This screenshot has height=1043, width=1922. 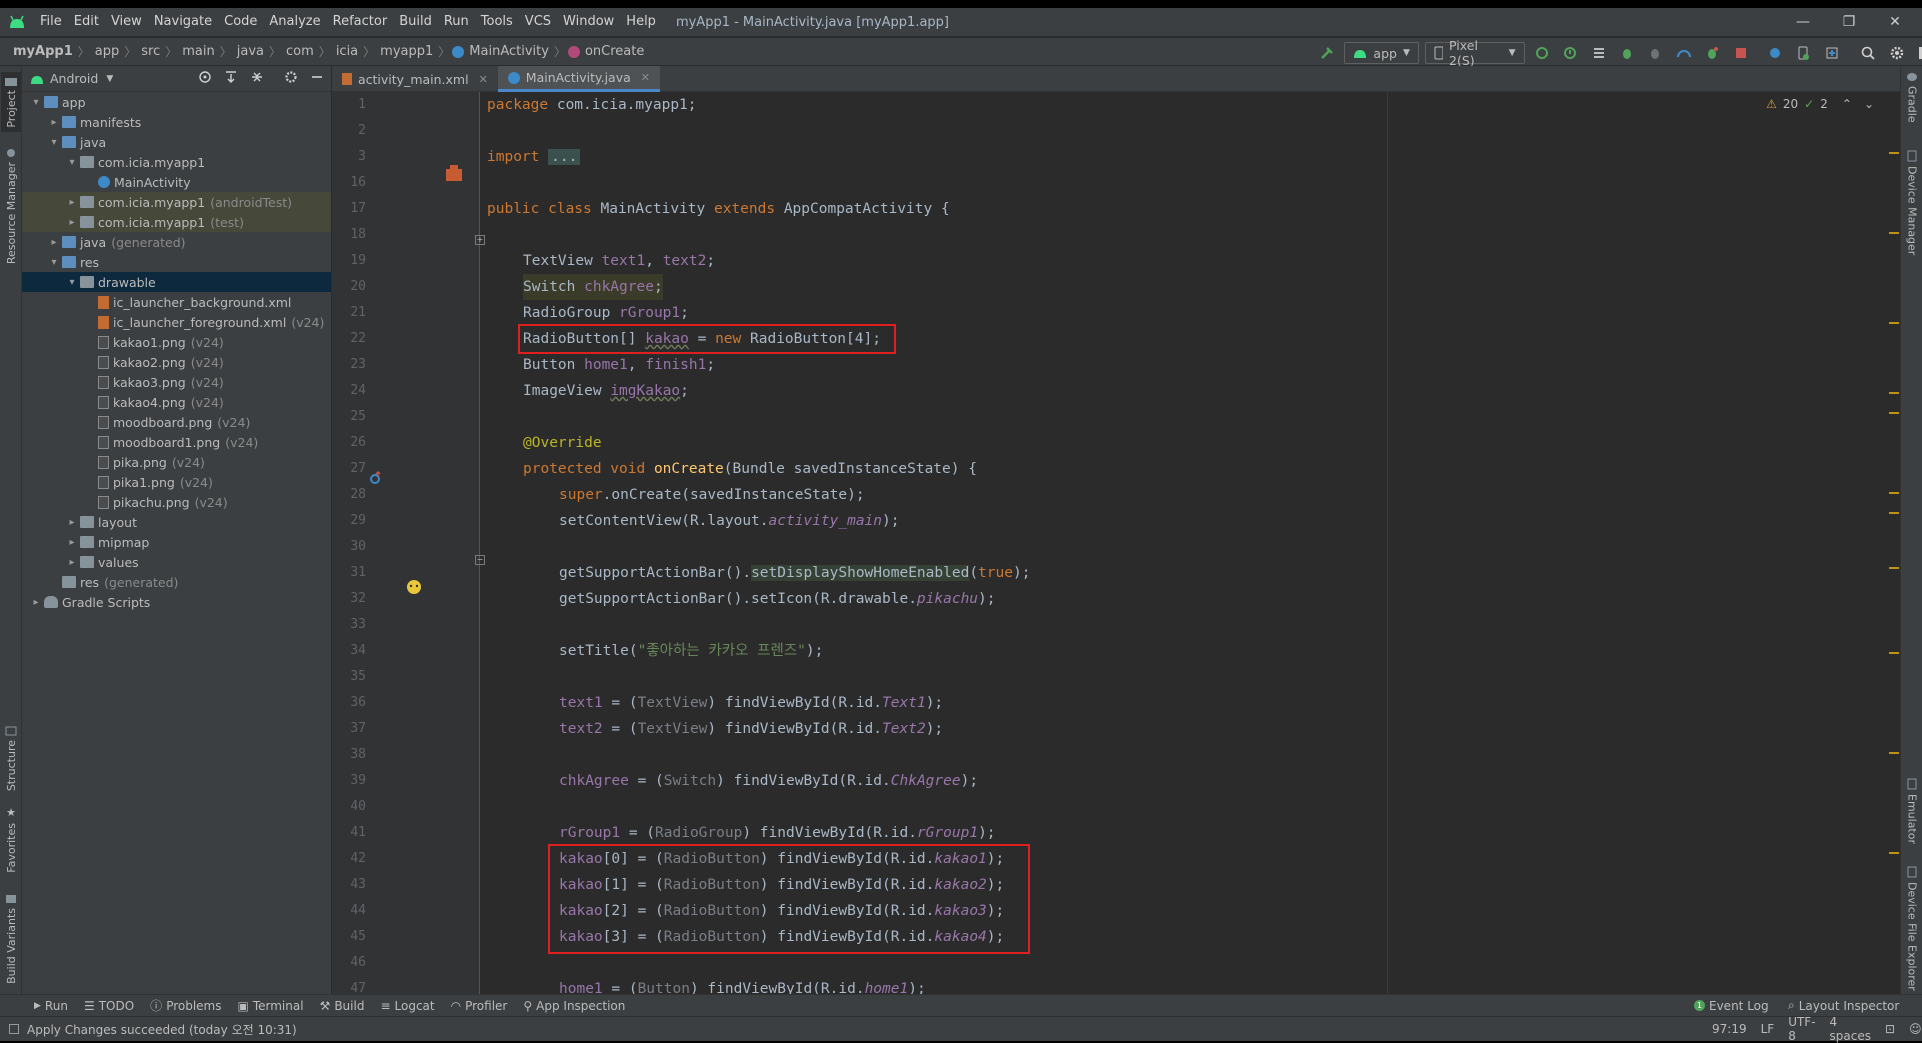 I want to click on tree-item: ▾ java, so click(x=176, y=142).